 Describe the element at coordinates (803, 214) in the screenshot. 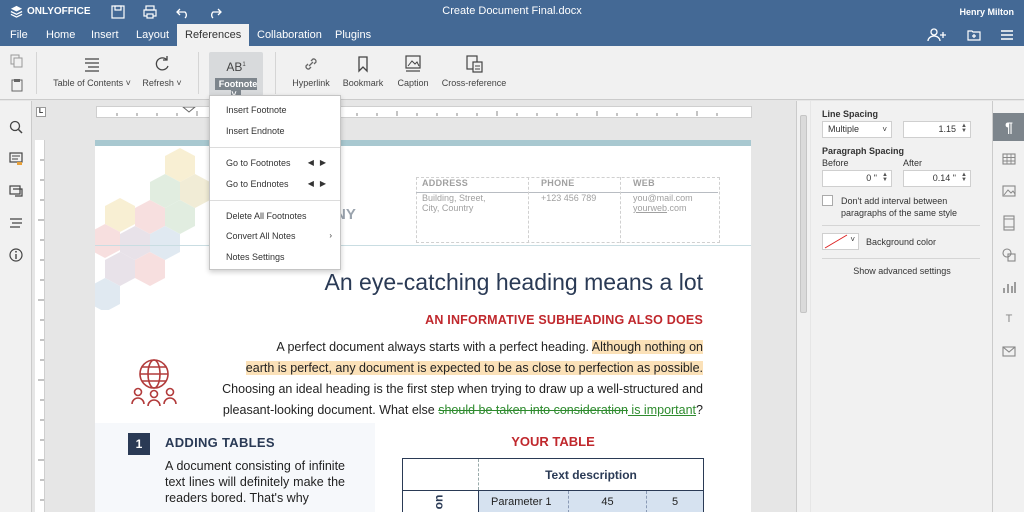

I see `scrollbar-thumb` at that location.